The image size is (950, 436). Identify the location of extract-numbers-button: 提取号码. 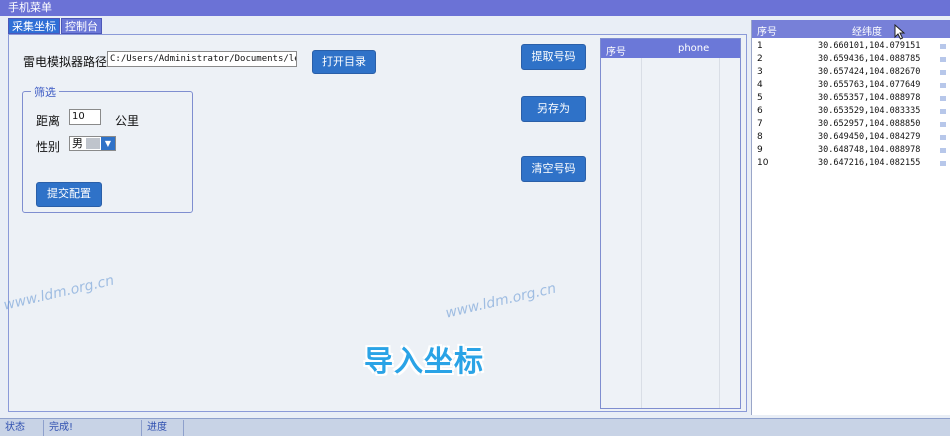
(553, 57).